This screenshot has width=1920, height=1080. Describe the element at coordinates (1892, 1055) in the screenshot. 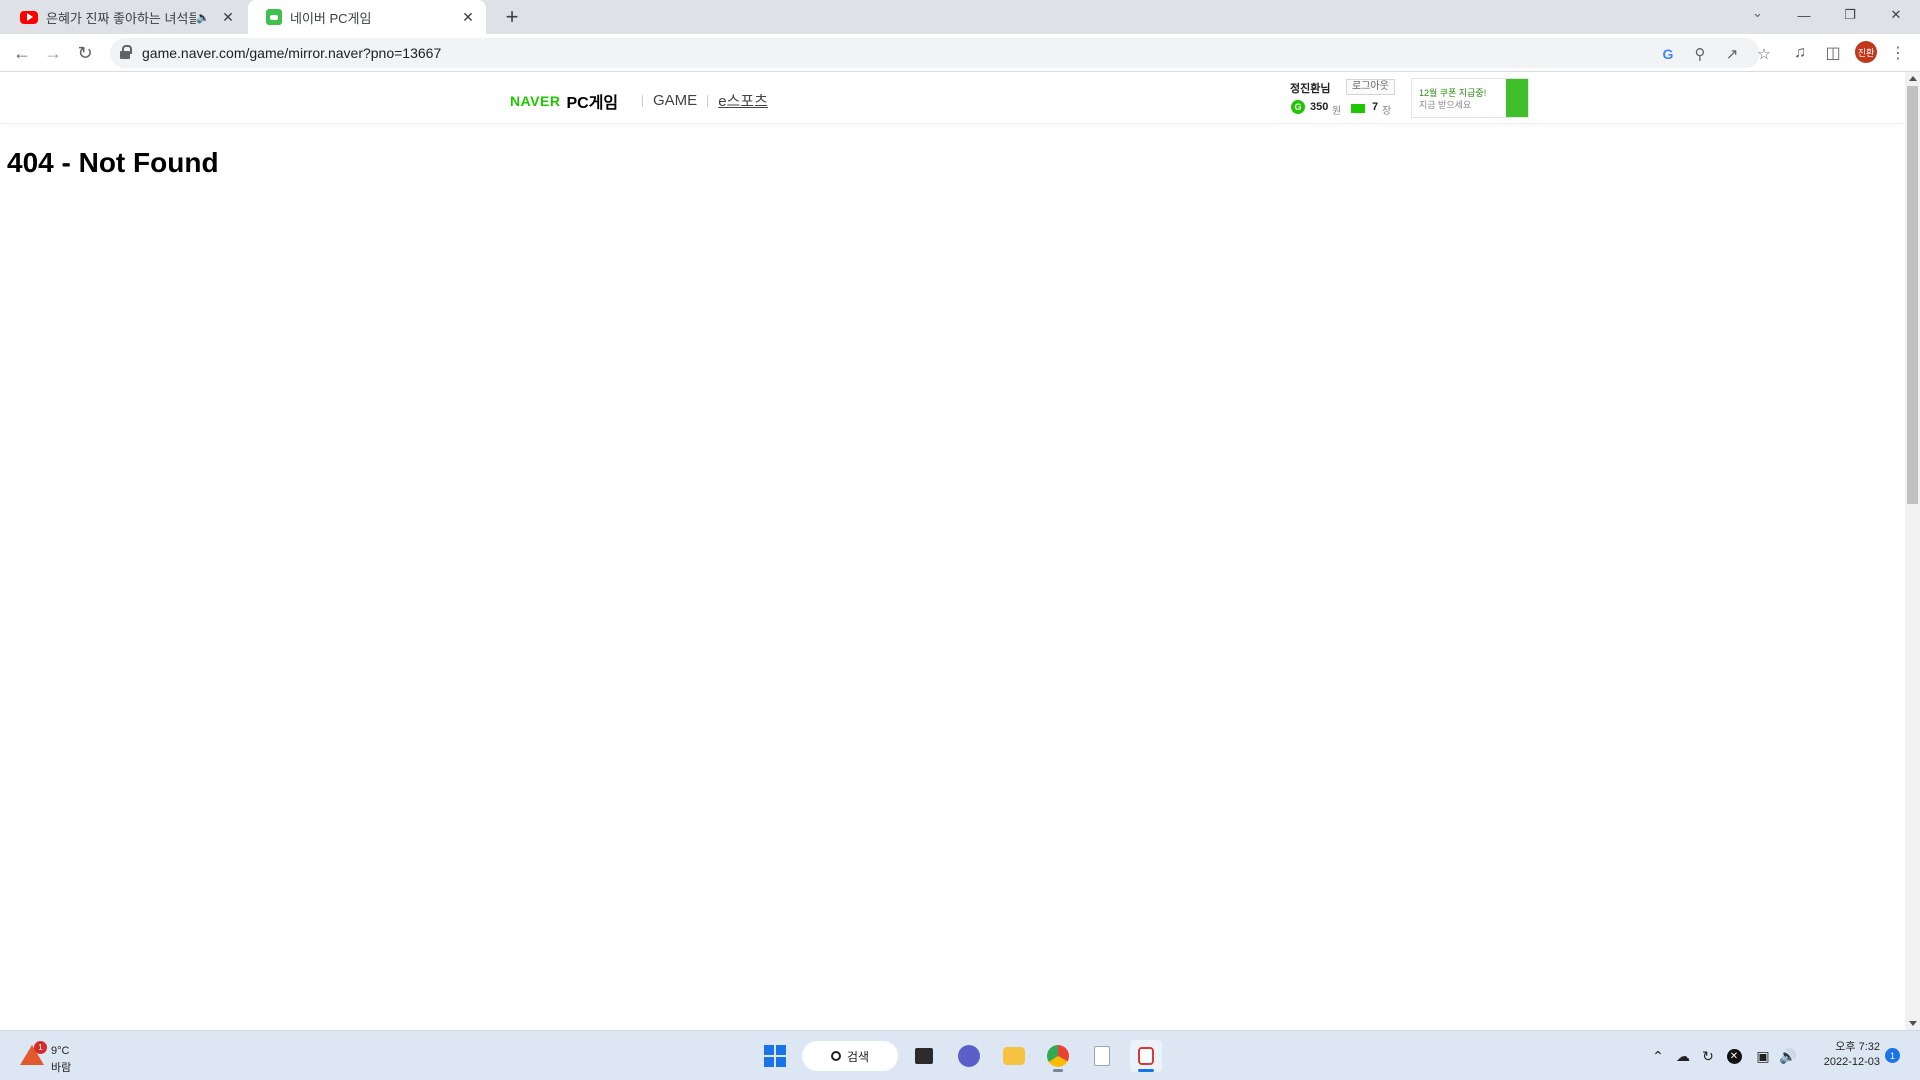

I see `notification-badge: 1` at that location.